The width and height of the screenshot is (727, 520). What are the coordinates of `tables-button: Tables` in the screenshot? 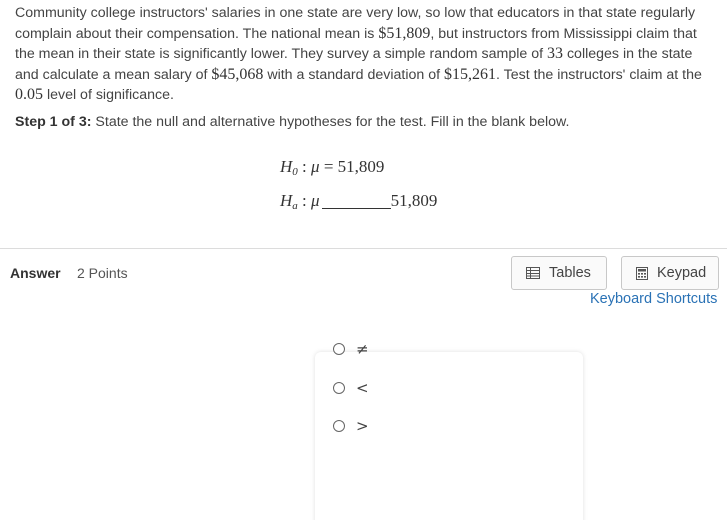 It's located at (559, 273).